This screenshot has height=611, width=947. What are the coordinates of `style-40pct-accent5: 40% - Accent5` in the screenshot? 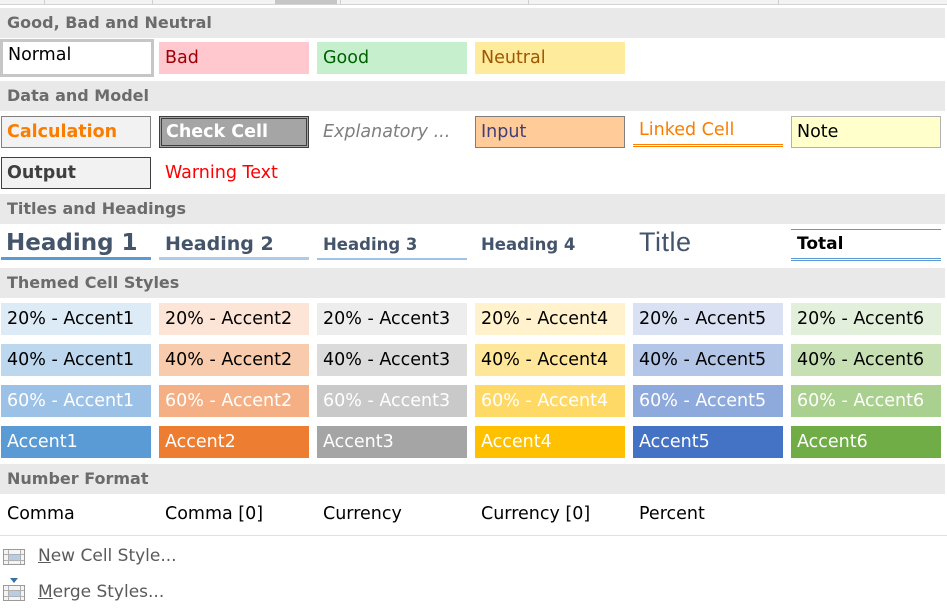 It's located at (708, 360).